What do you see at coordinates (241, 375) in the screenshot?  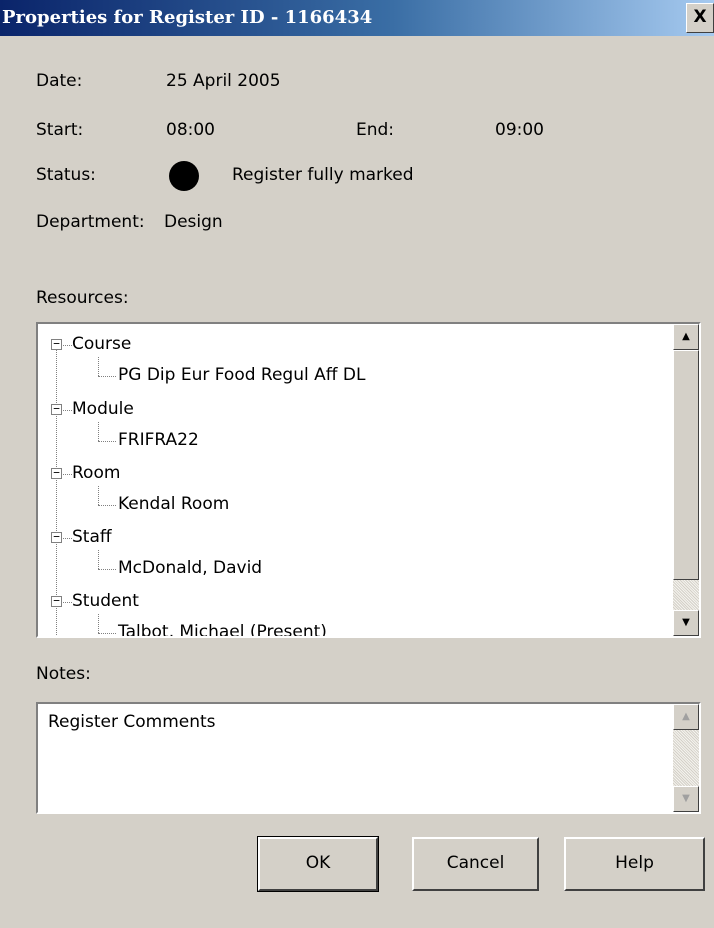 I see `tree-leaf-course: PG Dip Eur Food Regul Aff DL` at bounding box center [241, 375].